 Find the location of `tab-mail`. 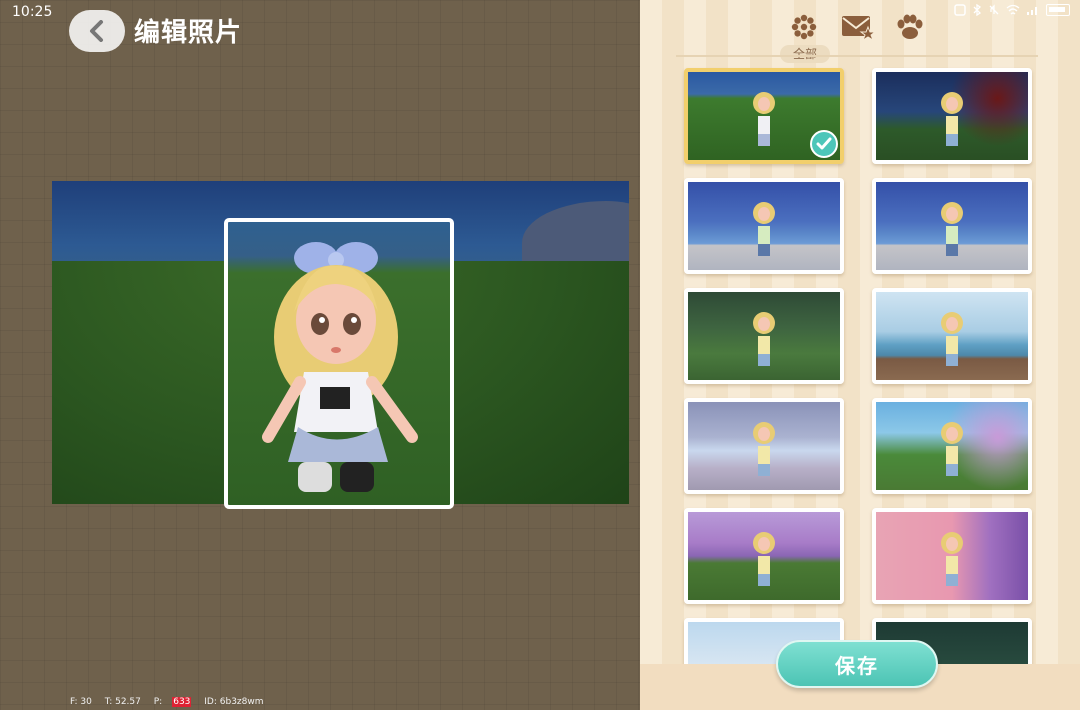

tab-mail is located at coordinates (858, 27).